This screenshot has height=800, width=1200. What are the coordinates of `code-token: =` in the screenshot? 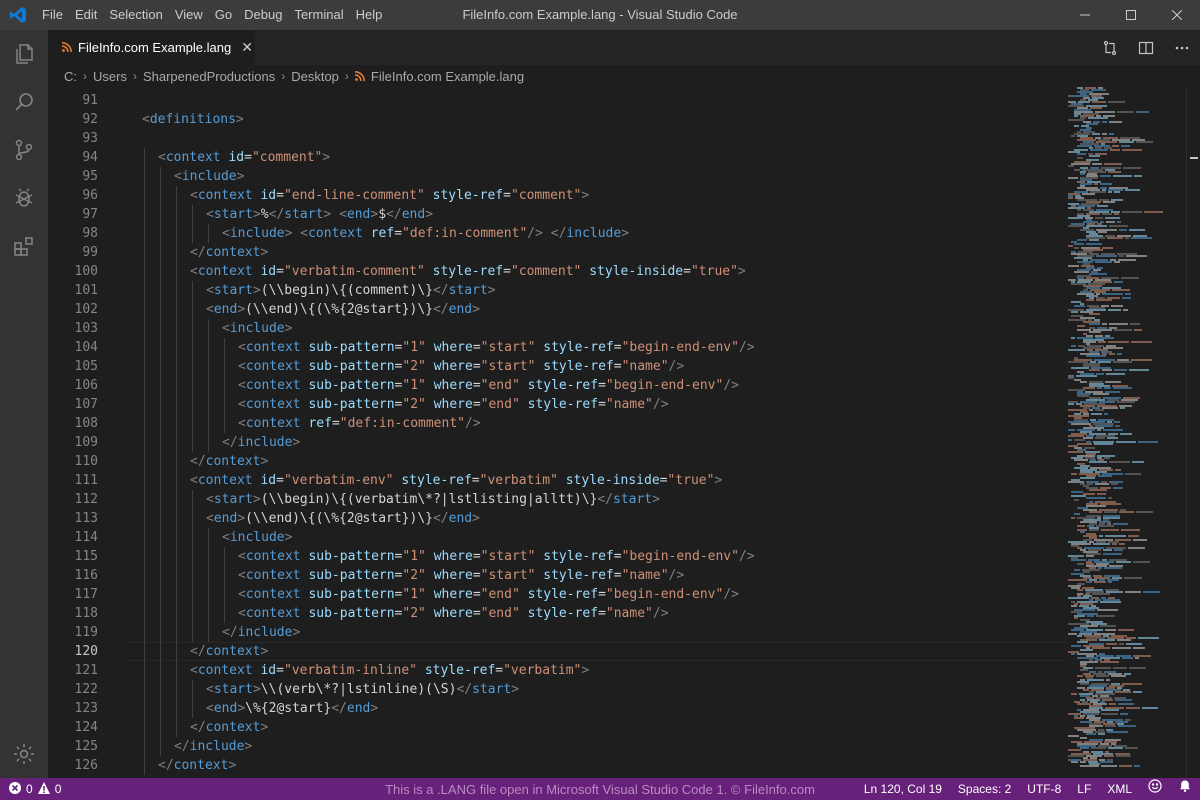 It's located at (617, 347).